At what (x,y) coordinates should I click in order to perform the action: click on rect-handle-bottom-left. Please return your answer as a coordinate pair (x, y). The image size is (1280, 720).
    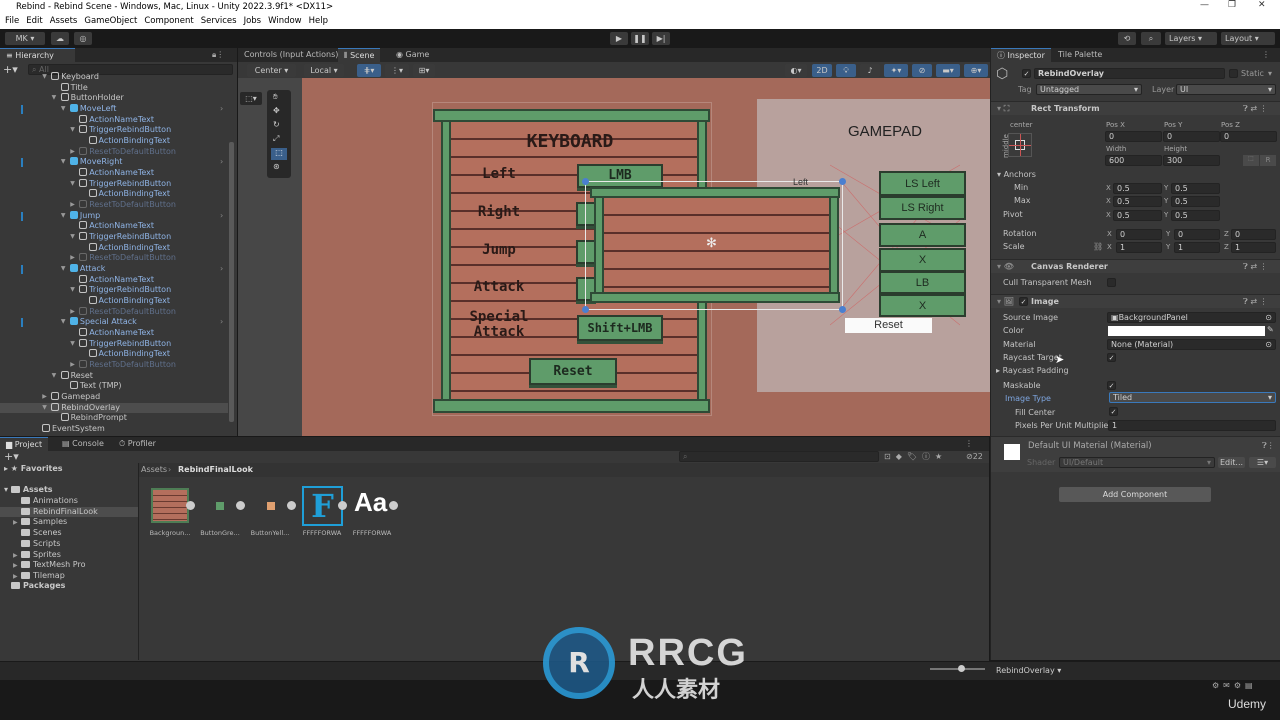
    Looking at the image, I should click on (585, 309).